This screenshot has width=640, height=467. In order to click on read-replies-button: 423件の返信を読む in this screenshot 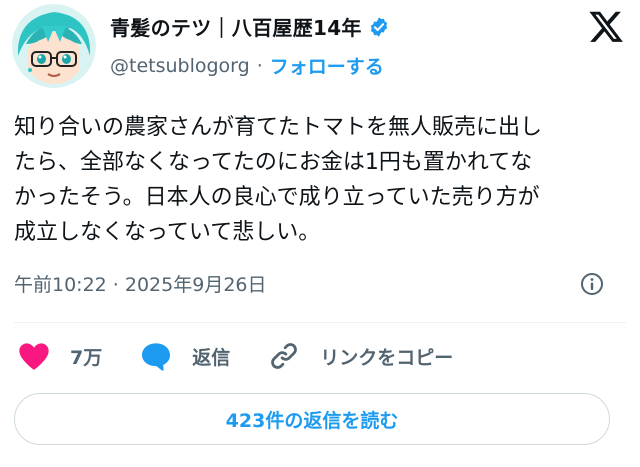, I will do `click(312, 419)`.